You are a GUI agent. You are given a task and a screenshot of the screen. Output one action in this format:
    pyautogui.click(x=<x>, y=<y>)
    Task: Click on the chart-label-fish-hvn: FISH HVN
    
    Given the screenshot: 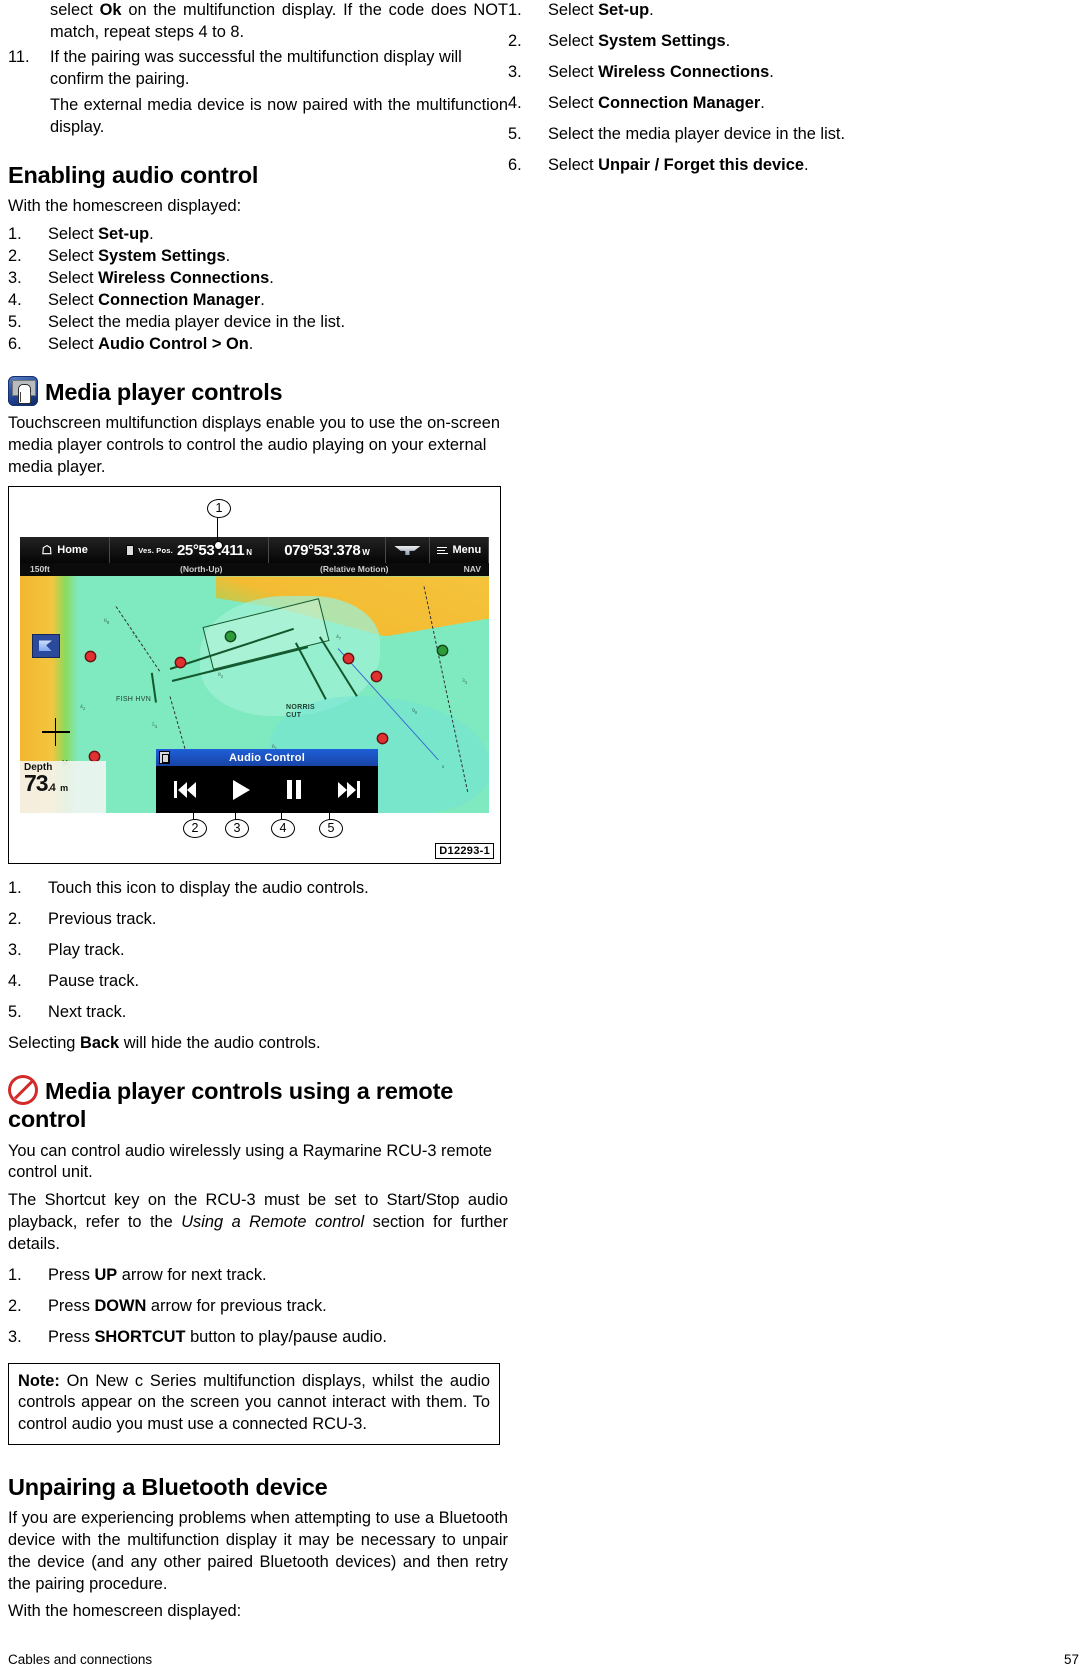 What is the action you would take?
    pyautogui.click(x=134, y=700)
    